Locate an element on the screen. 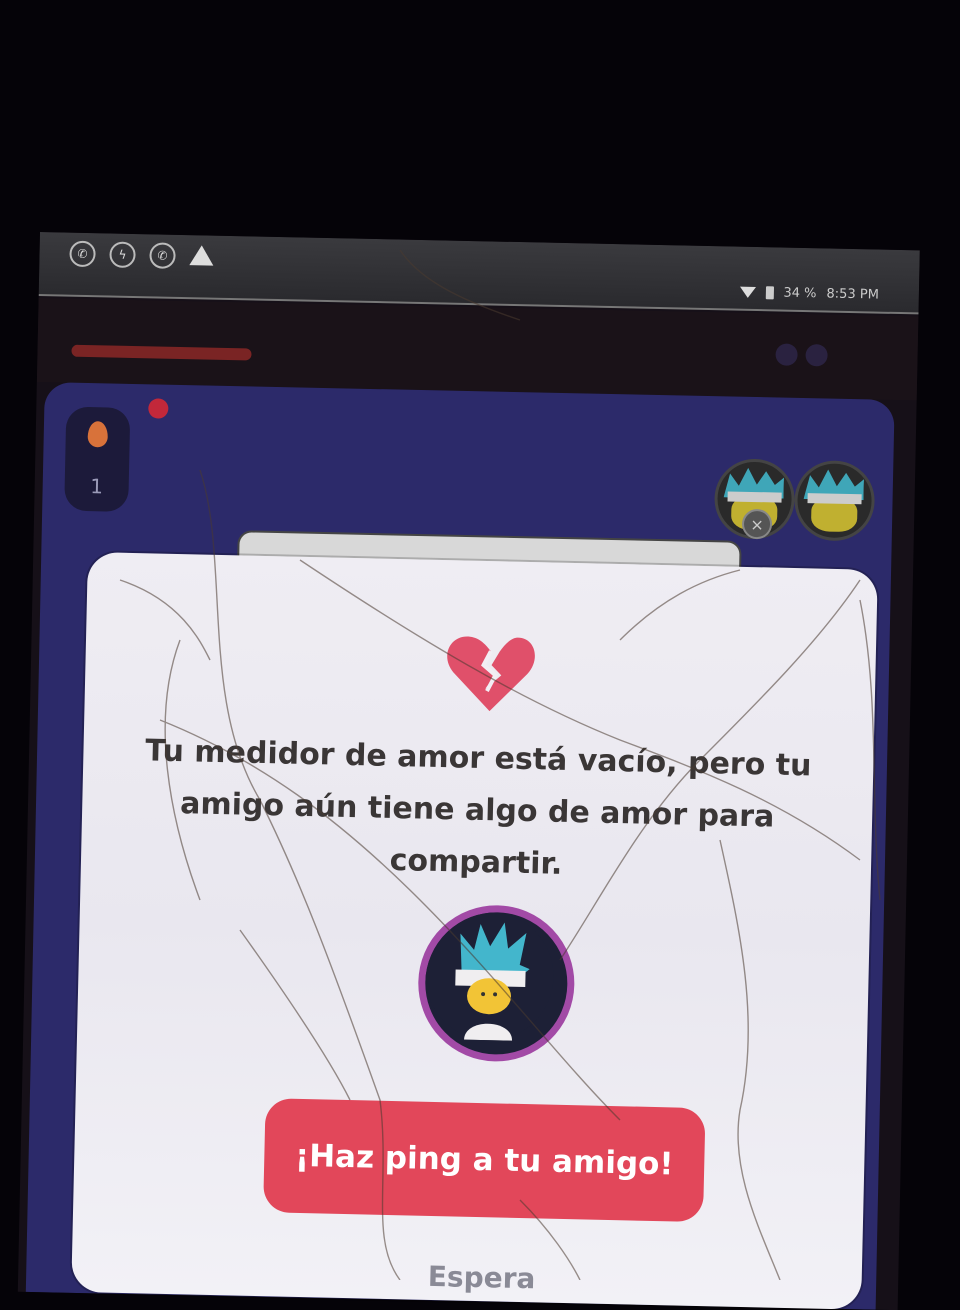 The width and height of the screenshot is (960, 1310). friend-avatar-small is located at coordinates (834, 500).